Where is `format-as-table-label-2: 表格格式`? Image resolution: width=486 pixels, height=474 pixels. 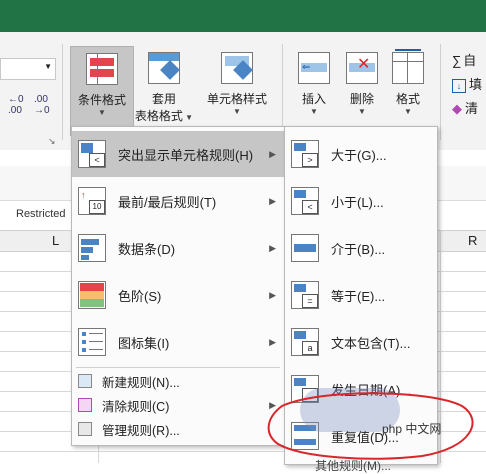
format-as-table-label-2: 表格格式 is located at coordinates (158, 116).